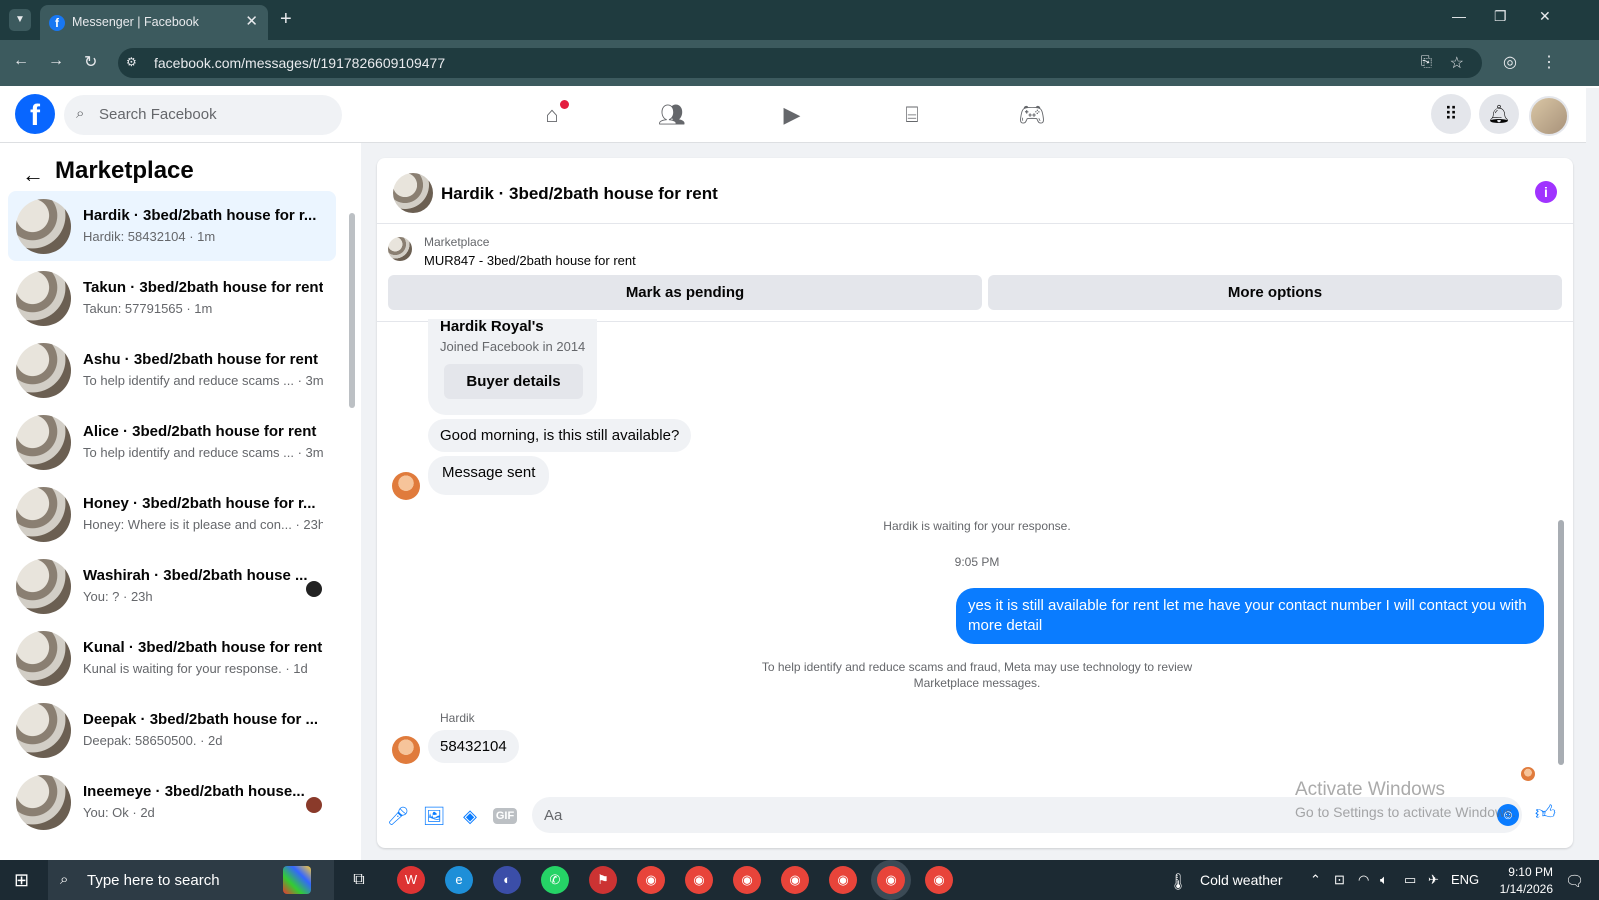  I want to click on gif-icon: GIF, so click(505, 816).